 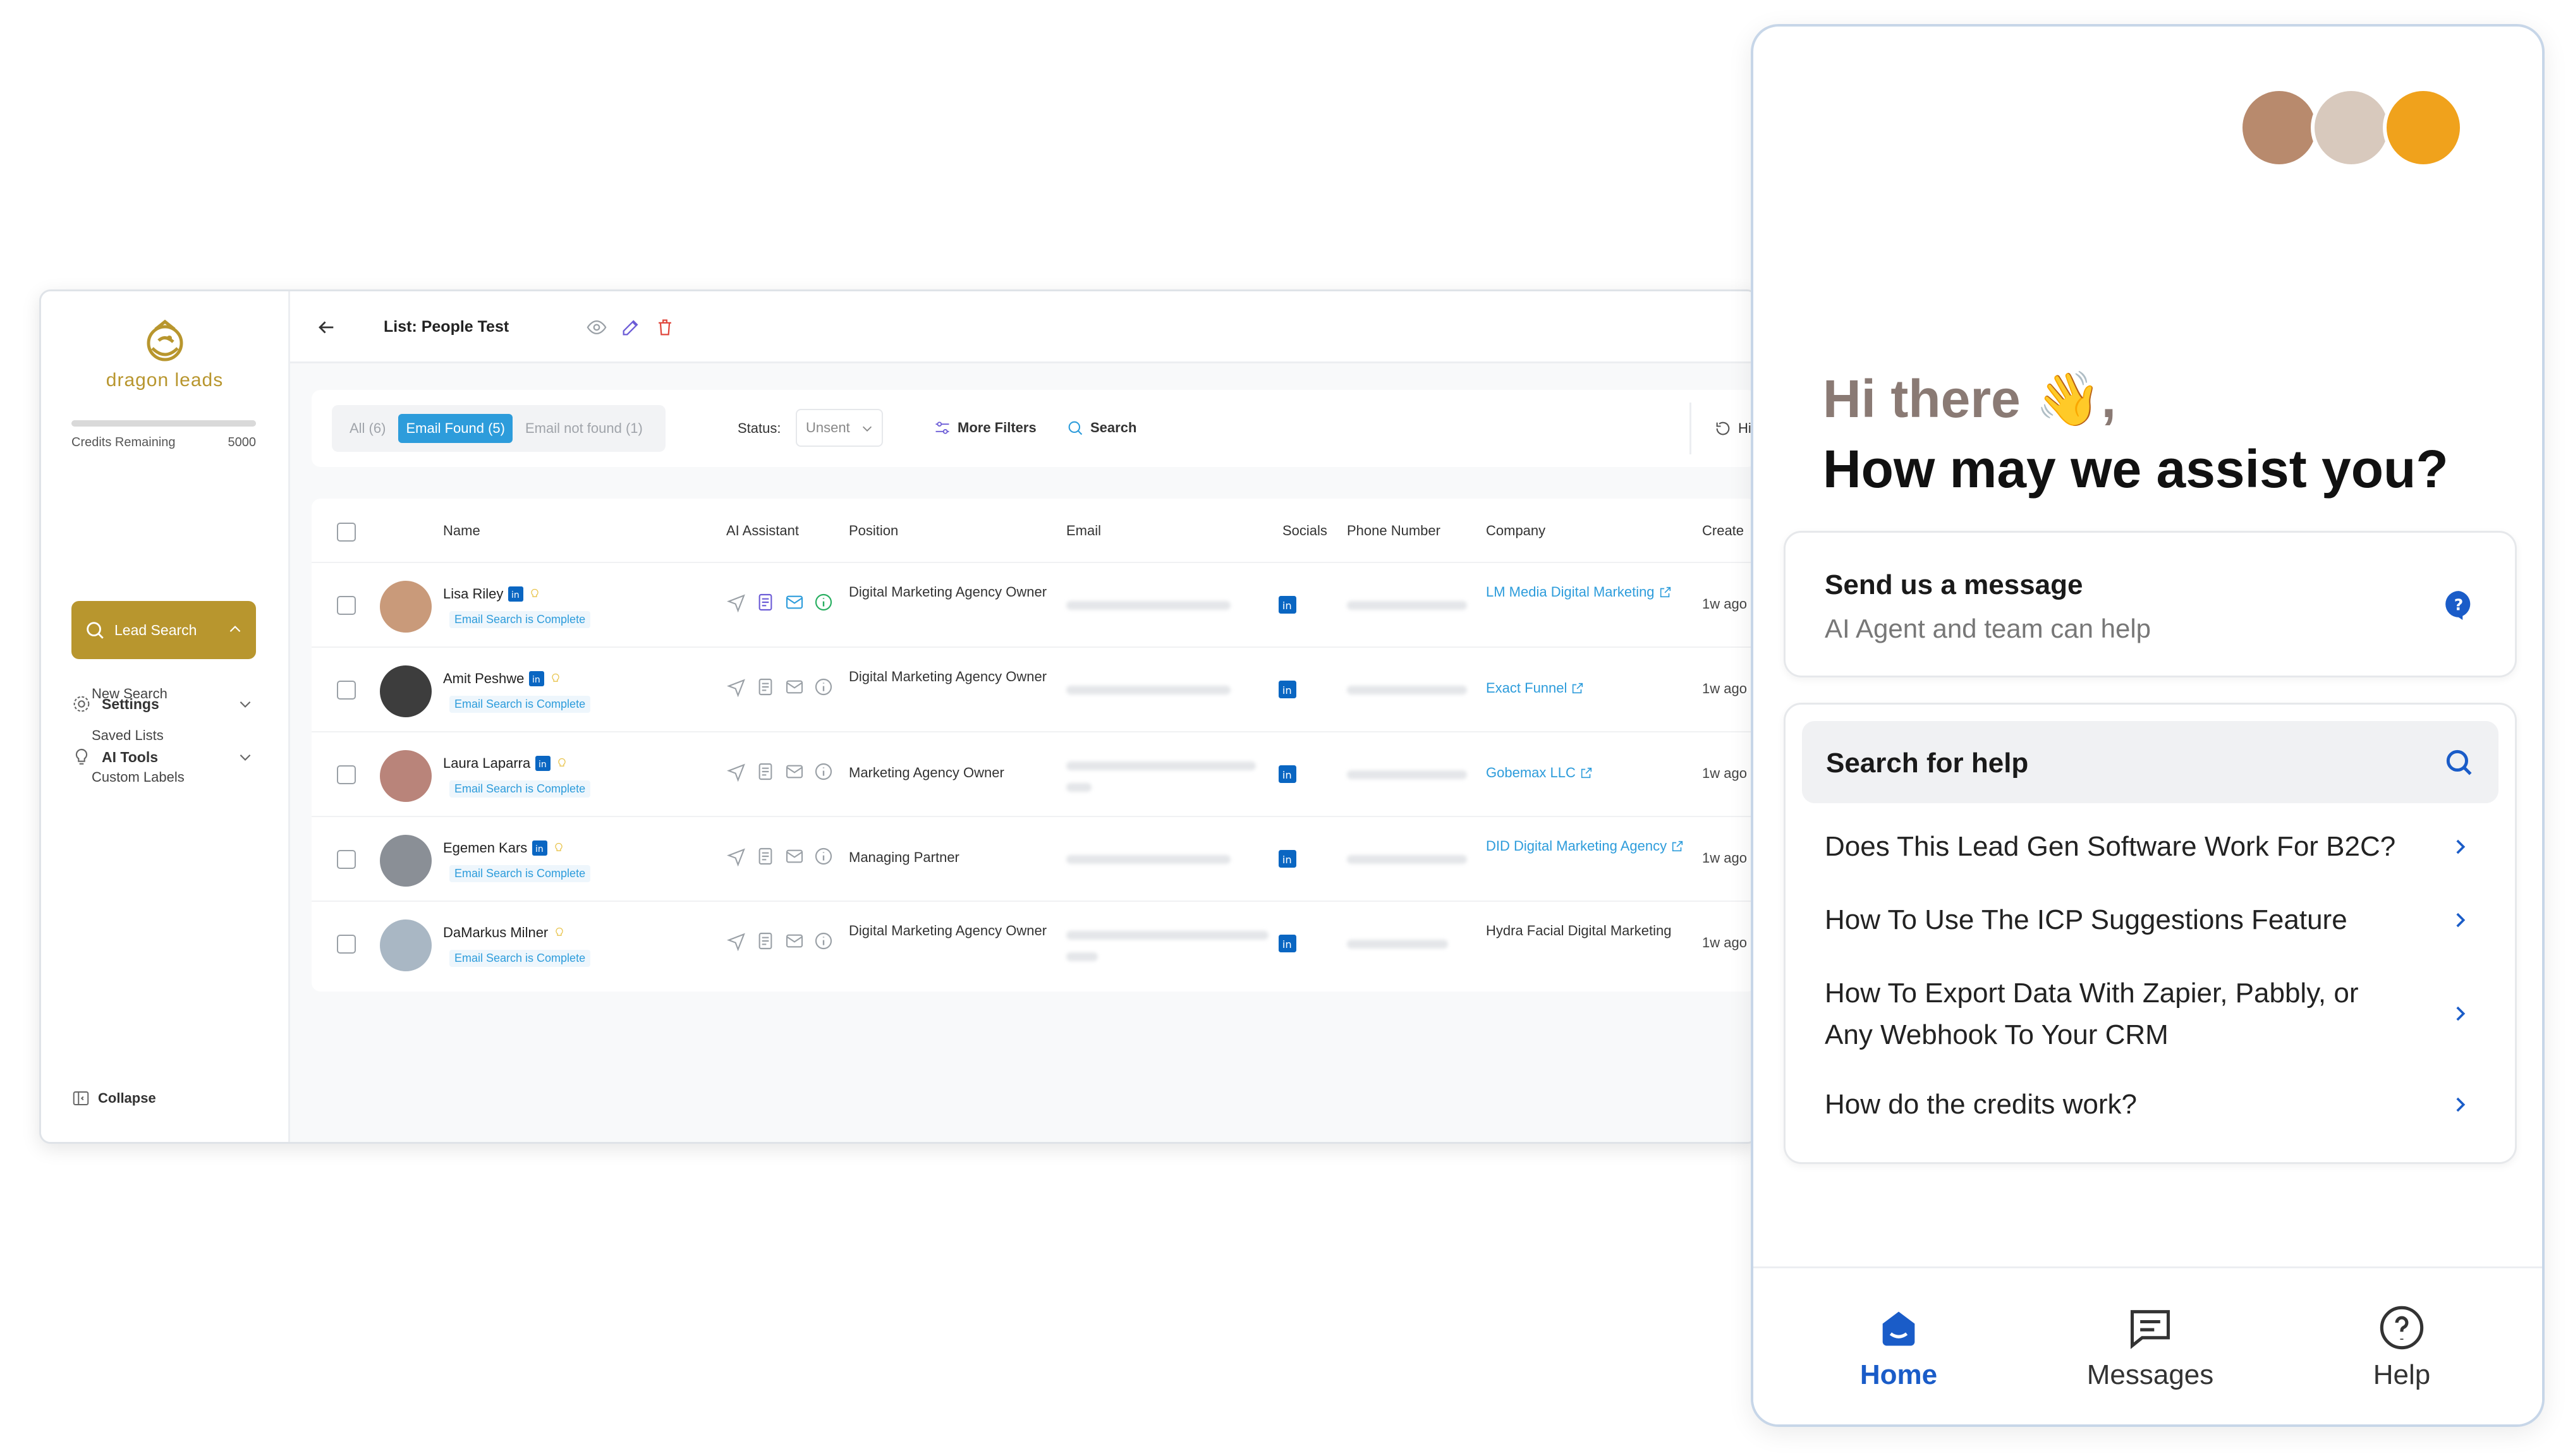 What do you see at coordinates (631, 327) in the screenshot?
I see `edit-pencil-icon` at bounding box center [631, 327].